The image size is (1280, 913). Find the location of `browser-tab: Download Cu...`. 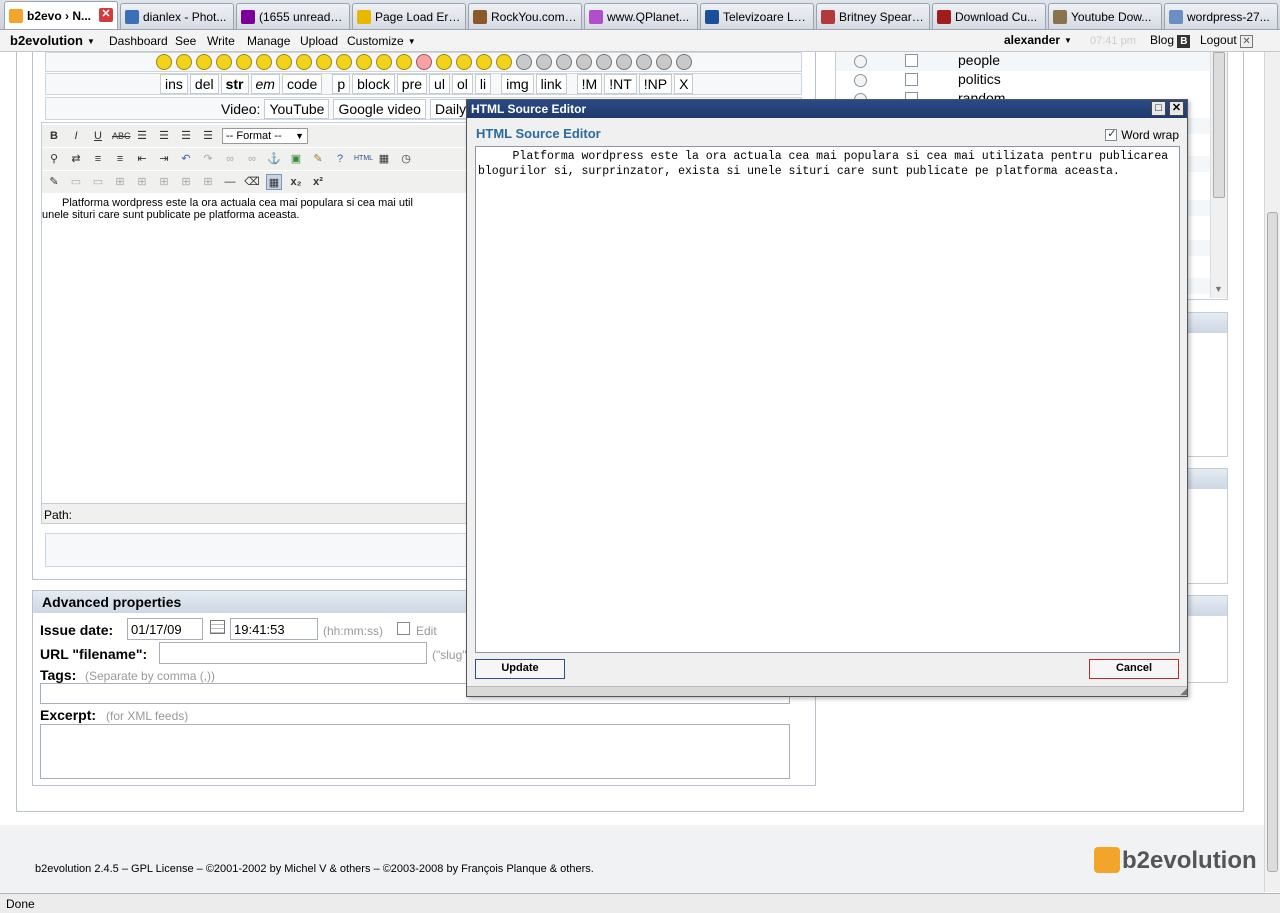

browser-tab: Download Cu... is located at coordinates (989, 16).